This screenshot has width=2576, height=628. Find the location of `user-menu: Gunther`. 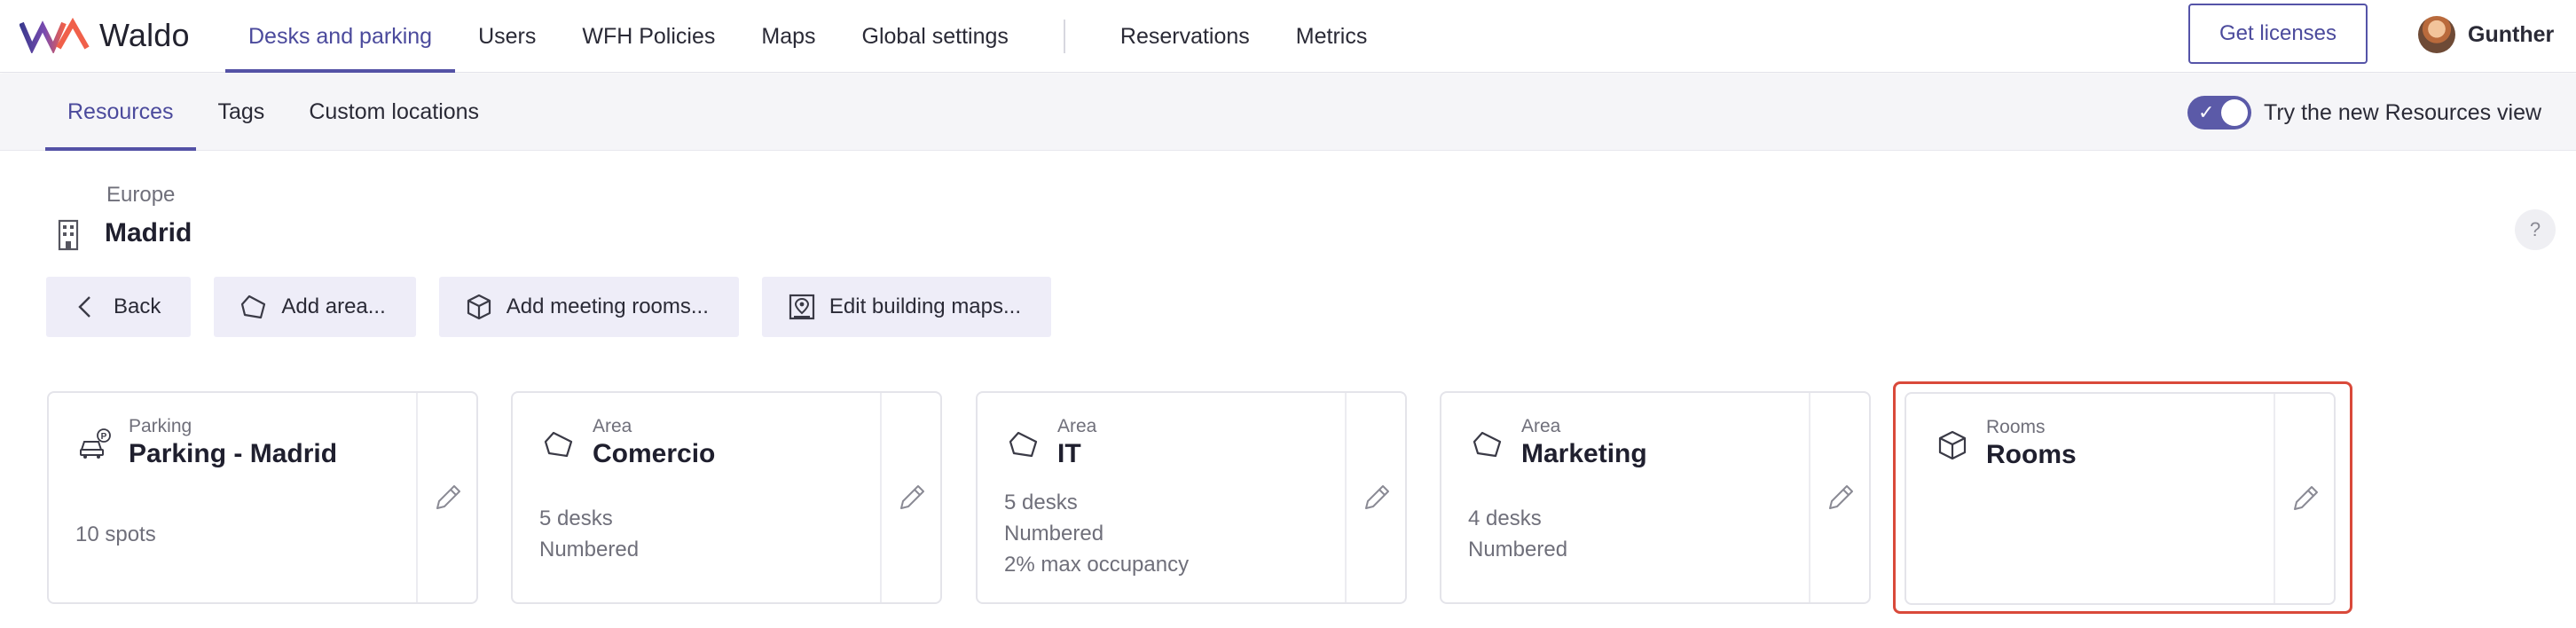

user-menu: Gunther is located at coordinates (2486, 34).